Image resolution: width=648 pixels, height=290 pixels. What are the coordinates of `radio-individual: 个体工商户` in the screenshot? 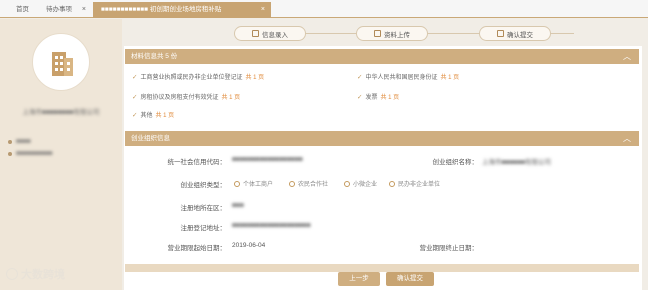 It's located at (253, 183).